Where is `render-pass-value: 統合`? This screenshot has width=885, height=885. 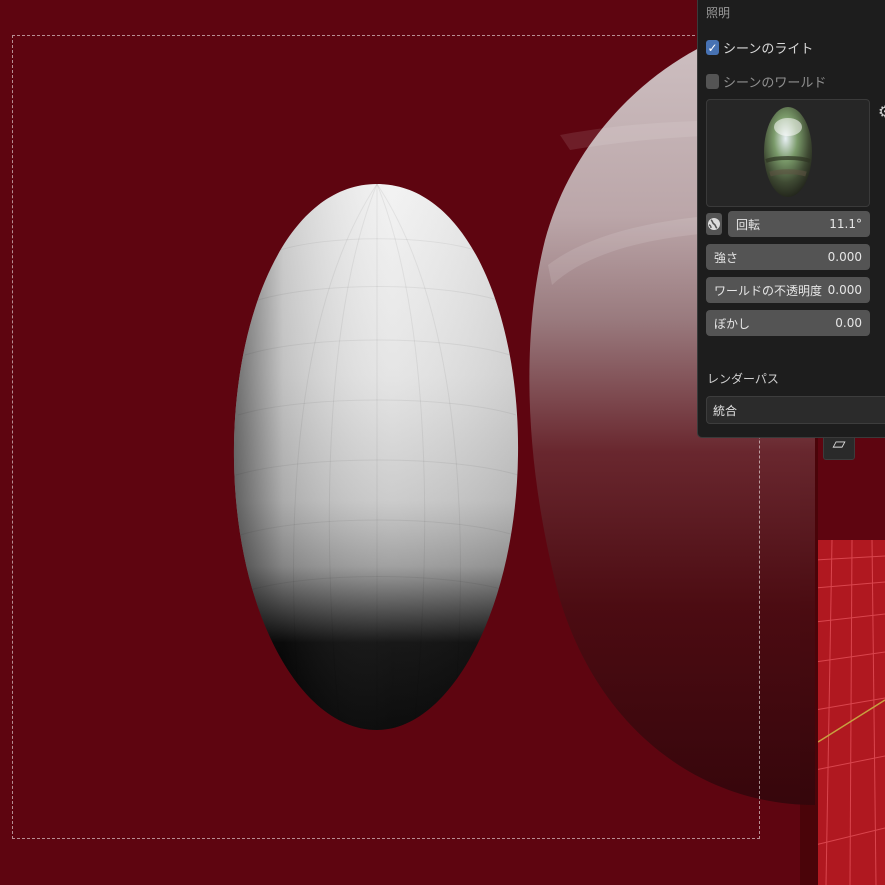
render-pass-value: 統合 is located at coordinates (725, 410).